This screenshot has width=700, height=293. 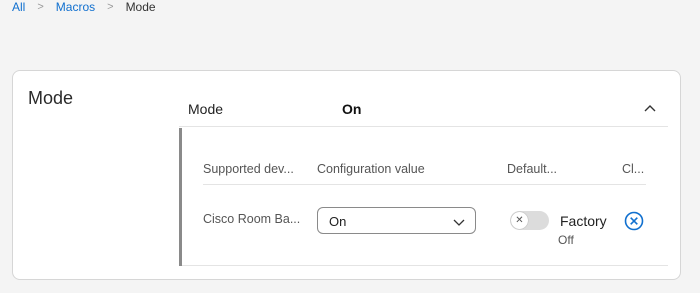 What do you see at coordinates (18, 7) in the screenshot?
I see `breadcrumb-link-all: All` at bounding box center [18, 7].